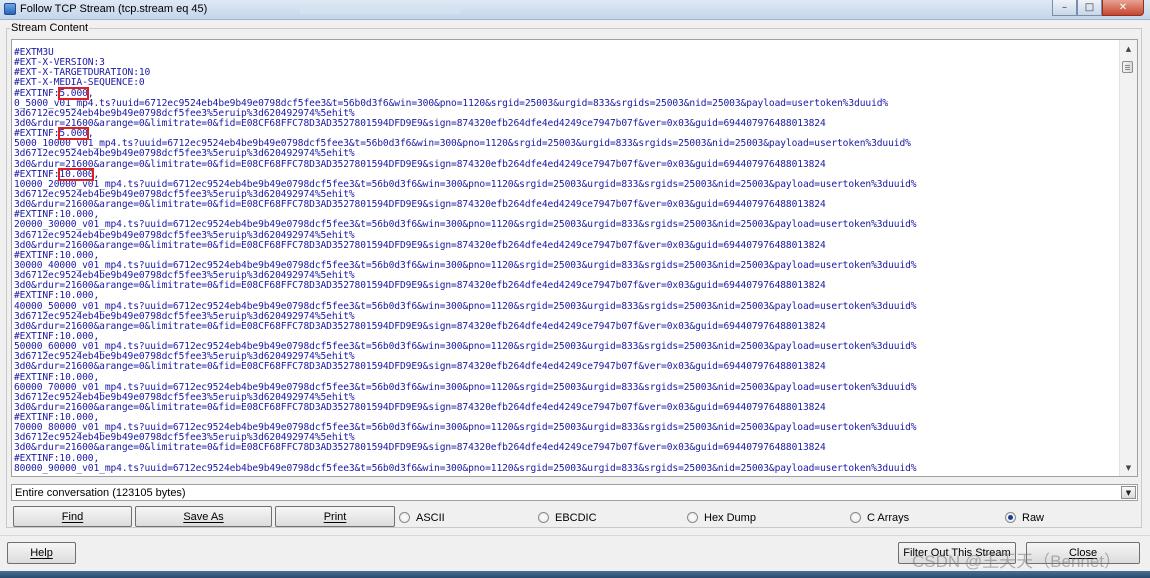 The width and height of the screenshot is (1150, 578). What do you see at coordinates (888, 517) in the screenshot?
I see `radio-c-arrays-label: C Arrays` at bounding box center [888, 517].